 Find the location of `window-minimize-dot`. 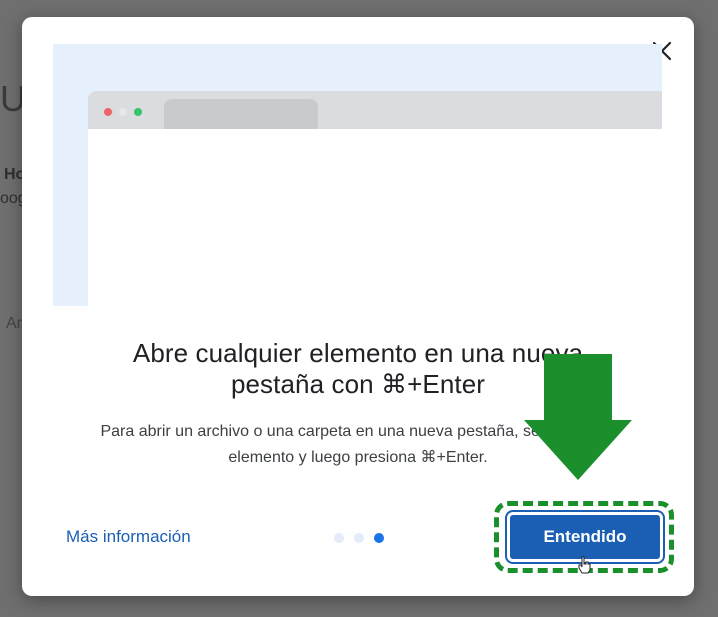

window-minimize-dot is located at coordinates (123, 112).